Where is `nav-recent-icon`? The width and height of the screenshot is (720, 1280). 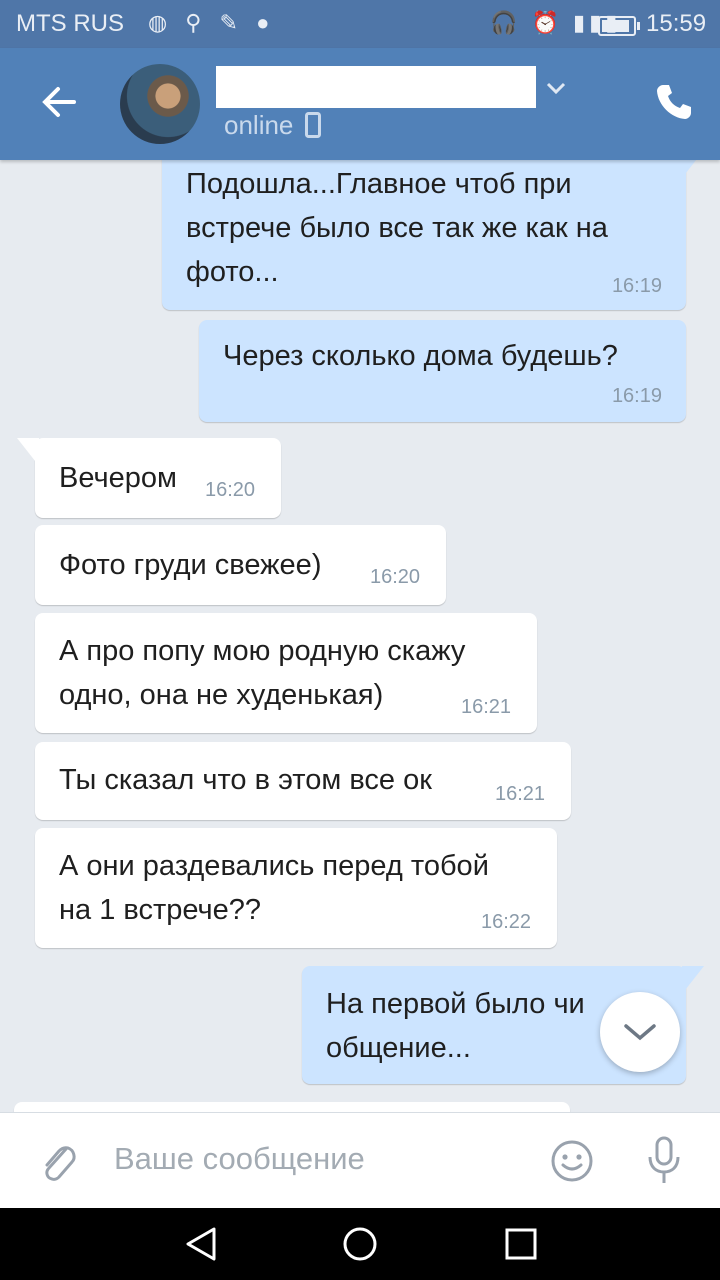
nav-recent-icon is located at coordinates (521, 1244).